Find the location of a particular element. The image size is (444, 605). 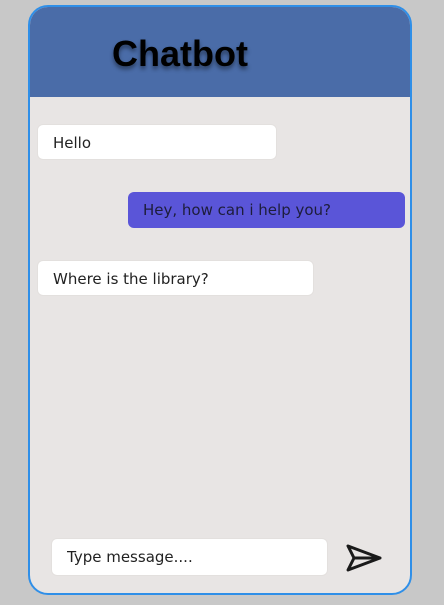

send-icon is located at coordinates (364, 558).